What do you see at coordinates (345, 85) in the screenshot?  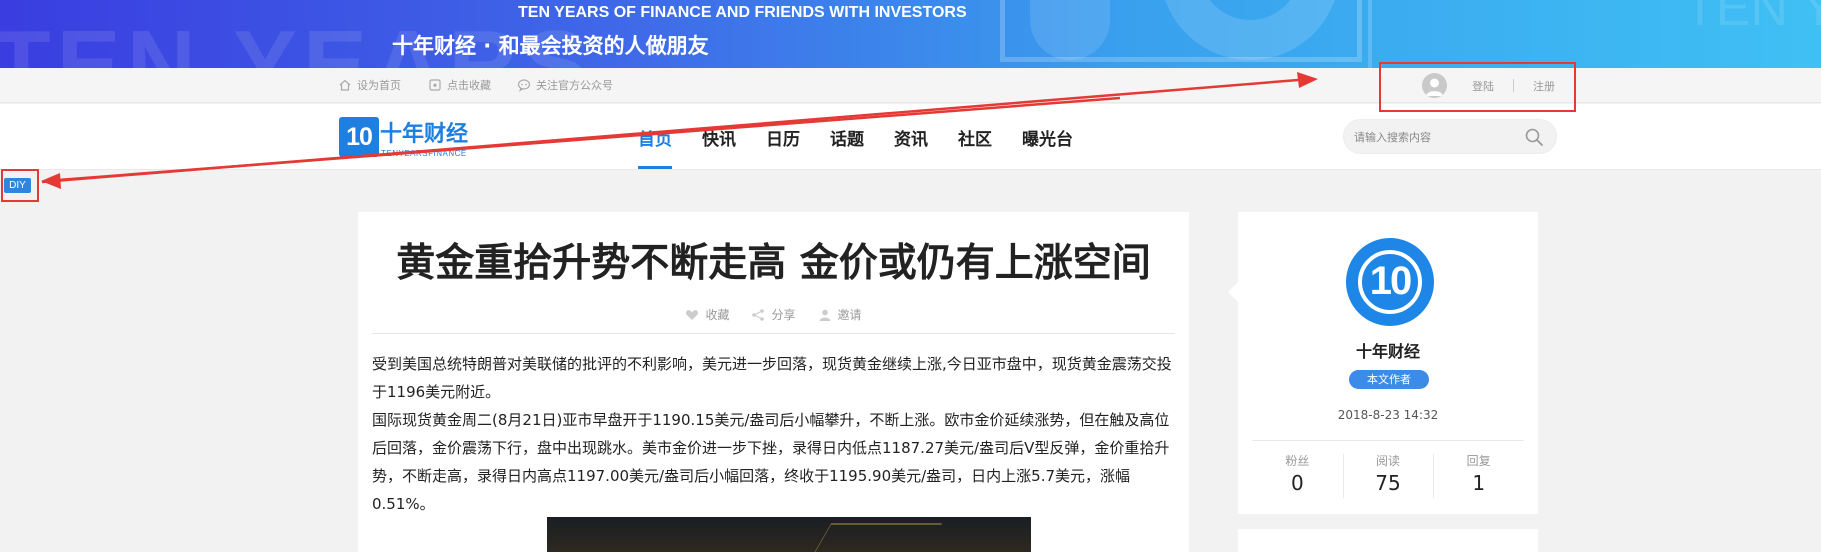 I see `home-icon` at bounding box center [345, 85].